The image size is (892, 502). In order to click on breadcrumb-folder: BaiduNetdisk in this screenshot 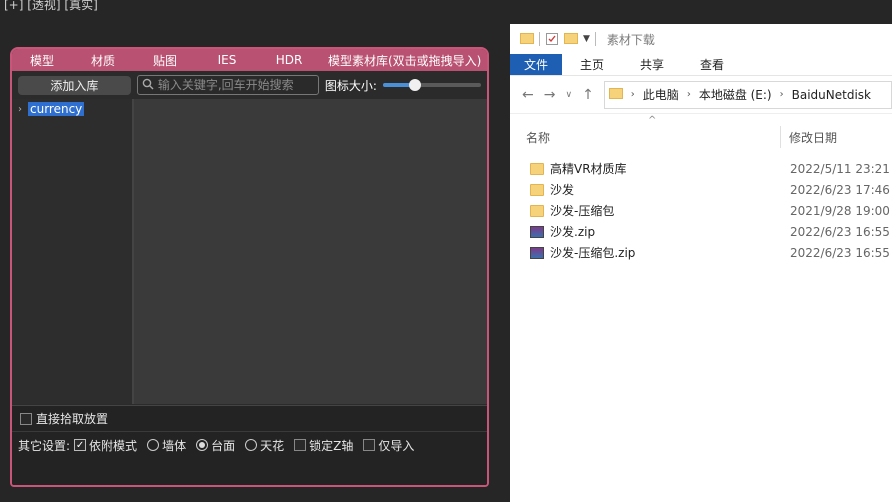, I will do `click(831, 95)`.